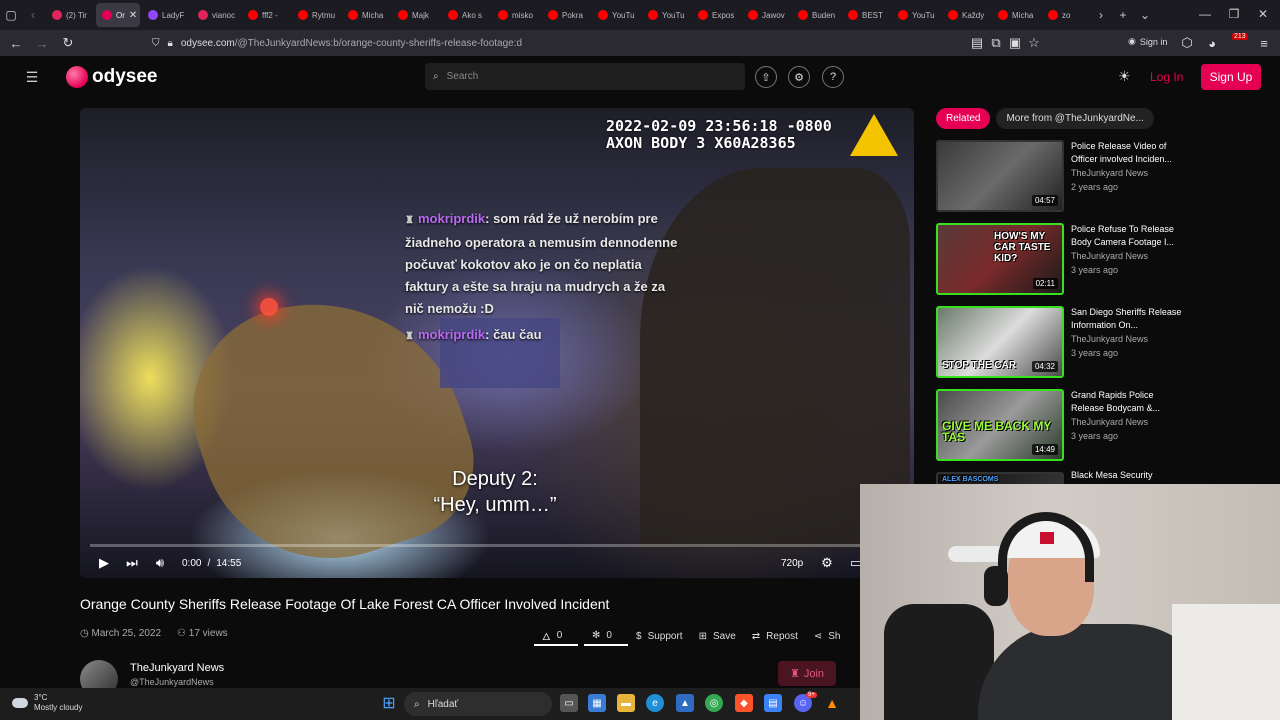 The image size is (1280, 720). Describe the element at coordinates (717, 636) in the screenshot. I see `save-button: ⊞ Save` at that location.